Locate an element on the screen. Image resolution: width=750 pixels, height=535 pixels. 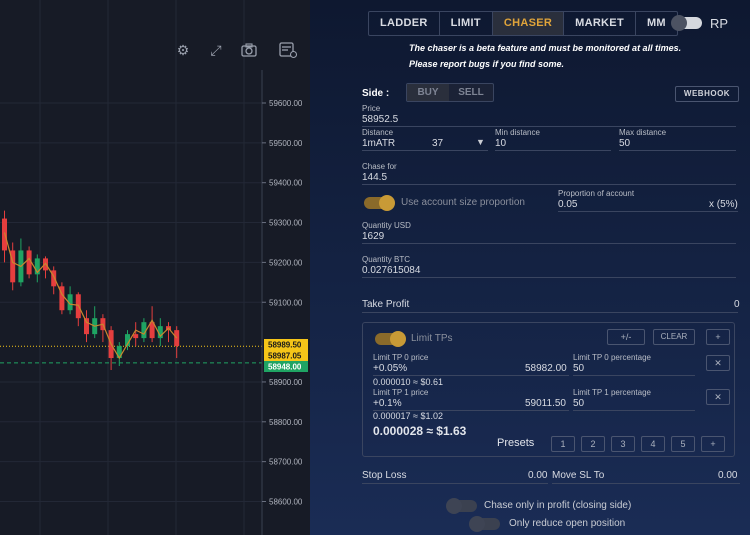
stop-loss-label: Stop Loss is located at coordinates (384, 475).